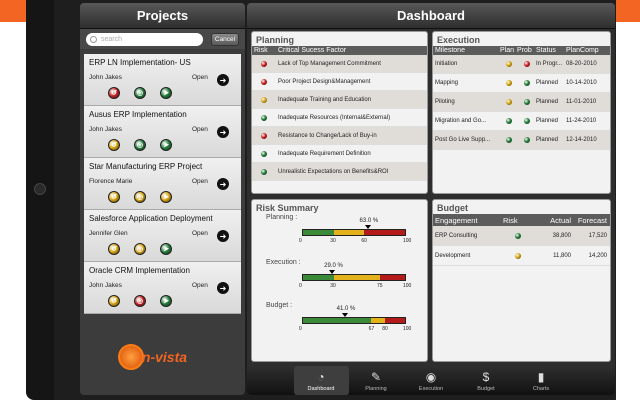 The image size is (640, 400). Describe the element at coordinates (371, 329) in the screenshot. I see `gauge-tick: 67` at that location.